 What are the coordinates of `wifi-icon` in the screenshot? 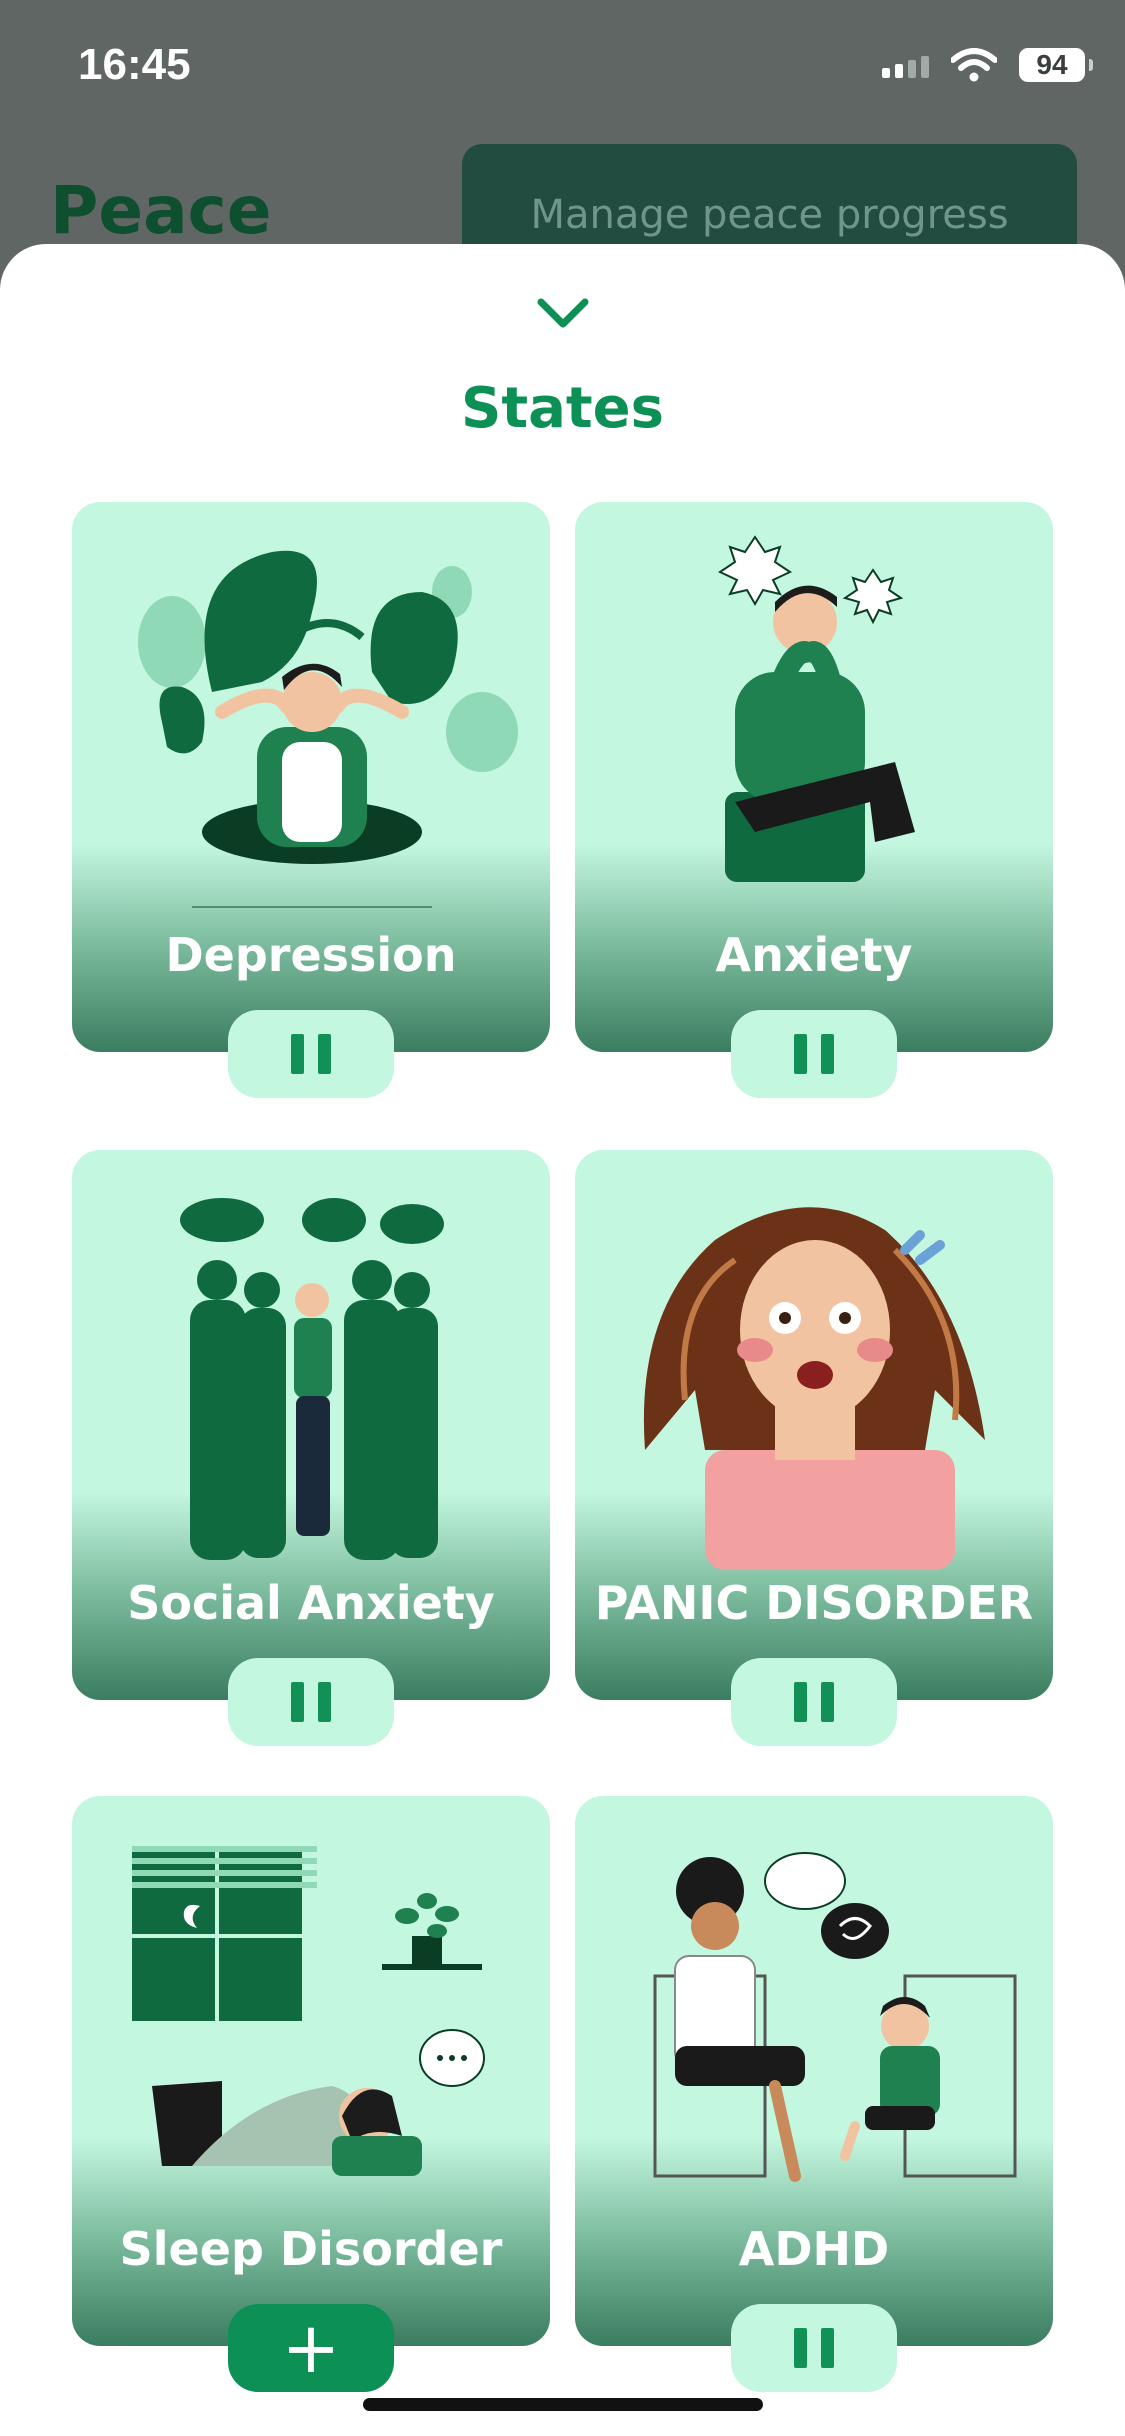 It's located at (974, 65).